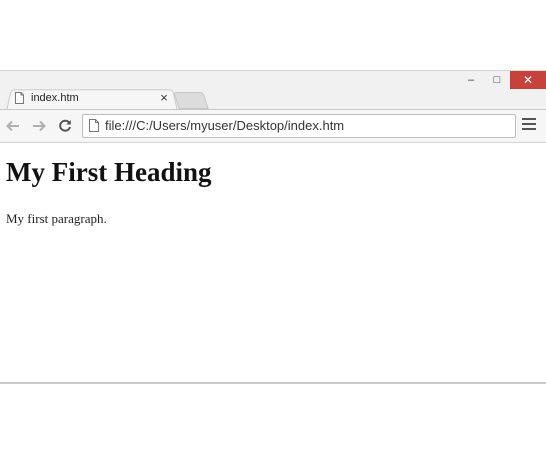  Describe the element at coordinates (13, 126) in the screenshot. I see `back-arrow-icon` at that location.